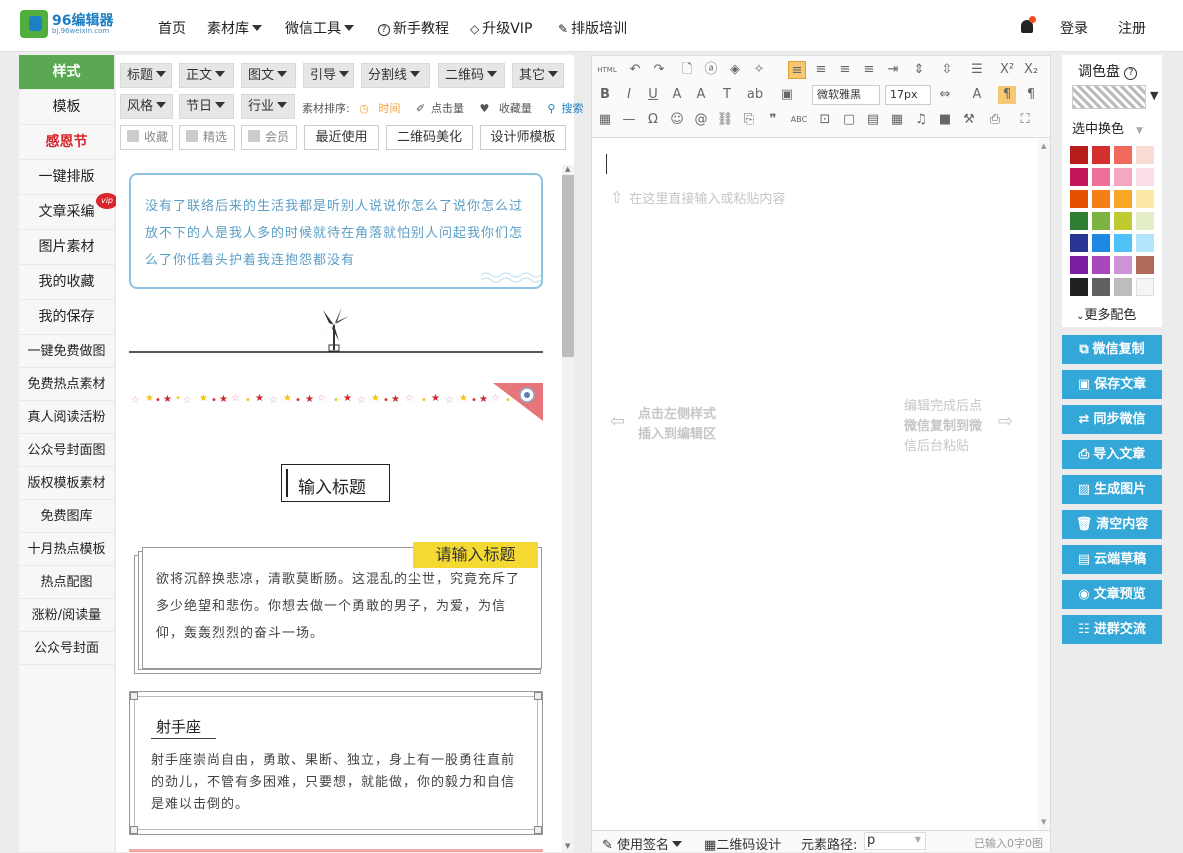 This screenshot has width=1183, height=853. I want to click on action-button: ⇄ 同步微信, so click(1112, 419).